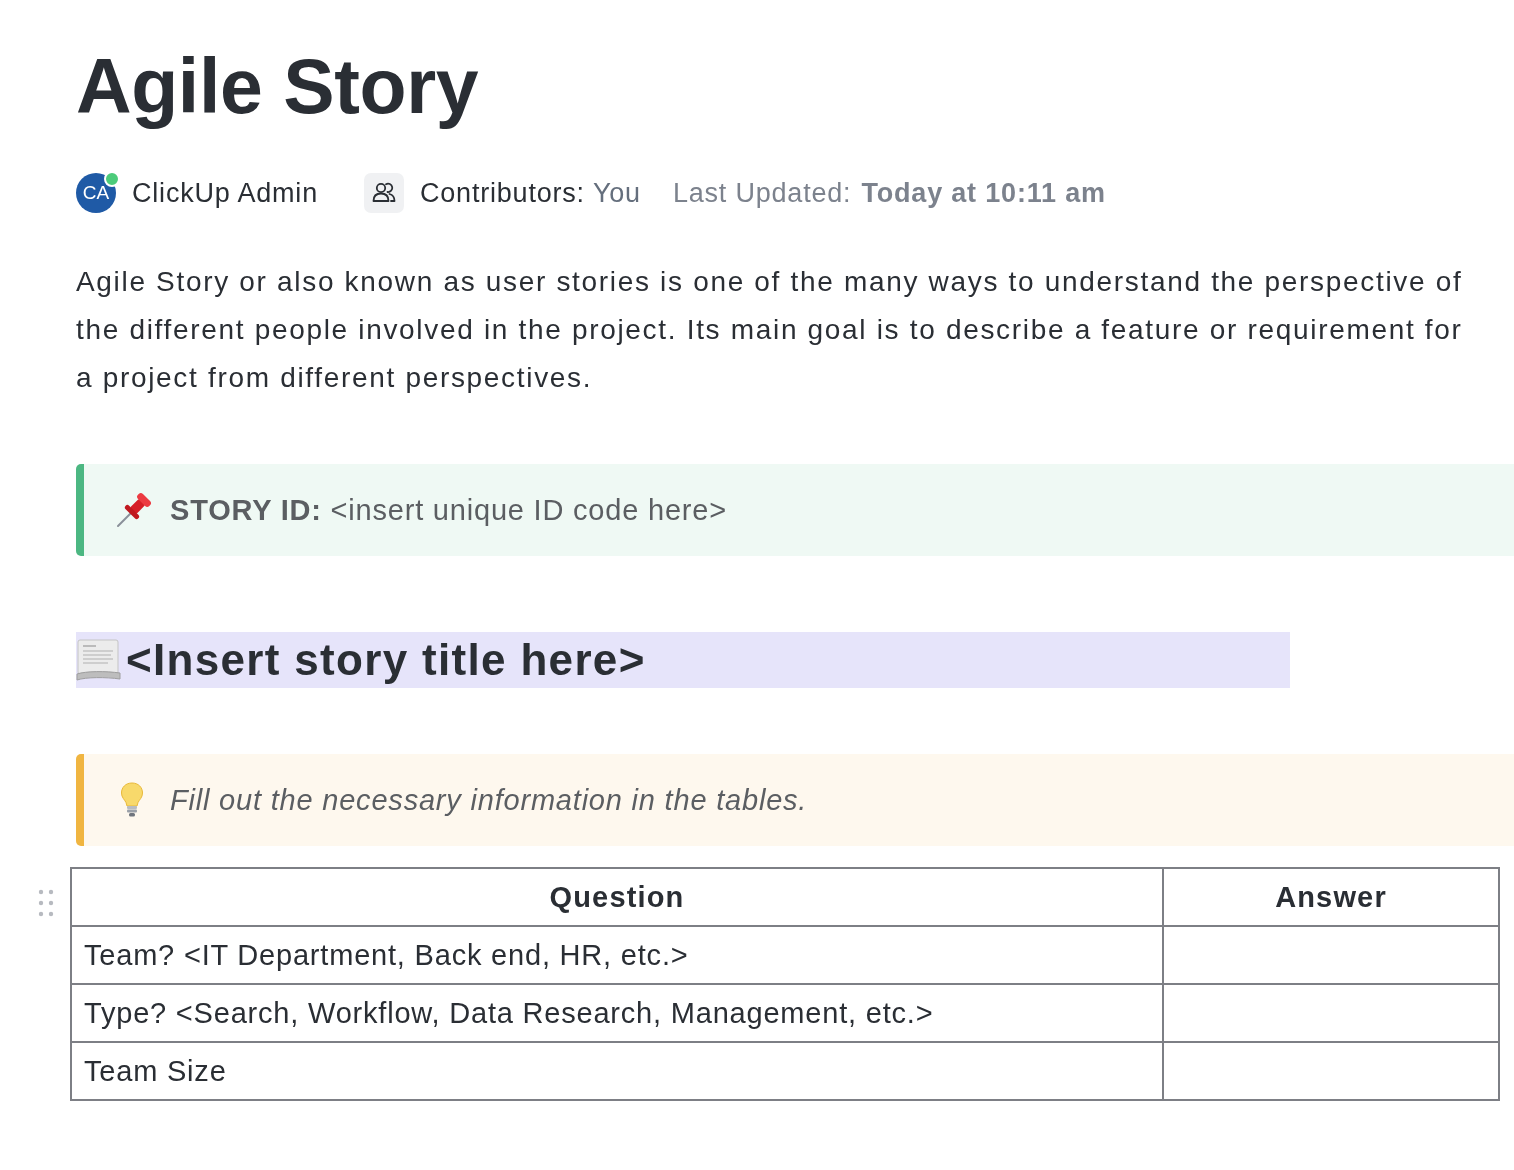  What do you see at coordinates (489, 800) in the screenshot?
I see `tip-text: Fill out the necessary information in the tables.` at bounding box center [489, 800].